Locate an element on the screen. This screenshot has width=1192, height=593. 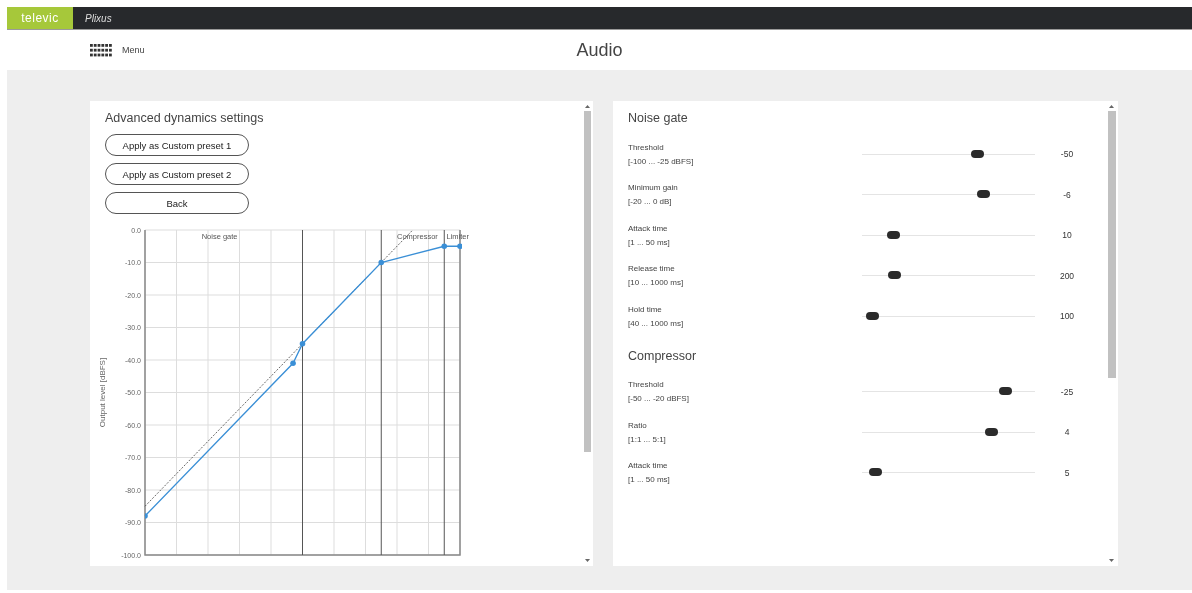
setting-label: Release time is located at coordinates (652, 269).